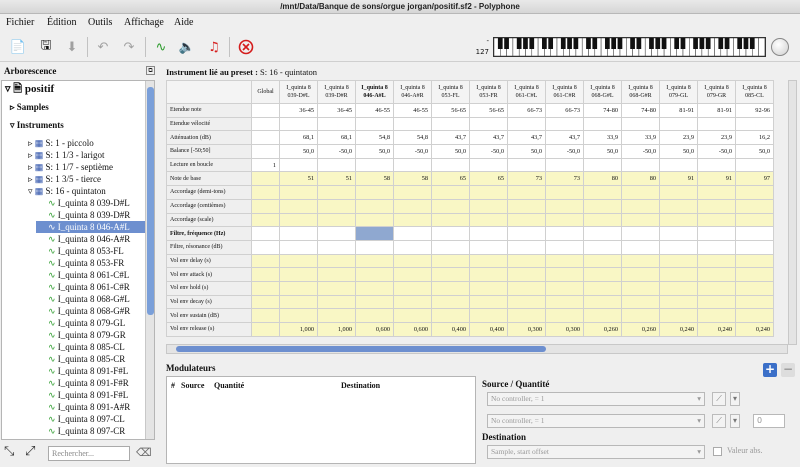 The width and height of the screenshot is (800, 467). What do you see at coordinates (564, 92) in the screenshot?
I see `column-header: I_quinta 8 061-C#RI_quinta 8061-C#R` at bounding box center [564, 92].